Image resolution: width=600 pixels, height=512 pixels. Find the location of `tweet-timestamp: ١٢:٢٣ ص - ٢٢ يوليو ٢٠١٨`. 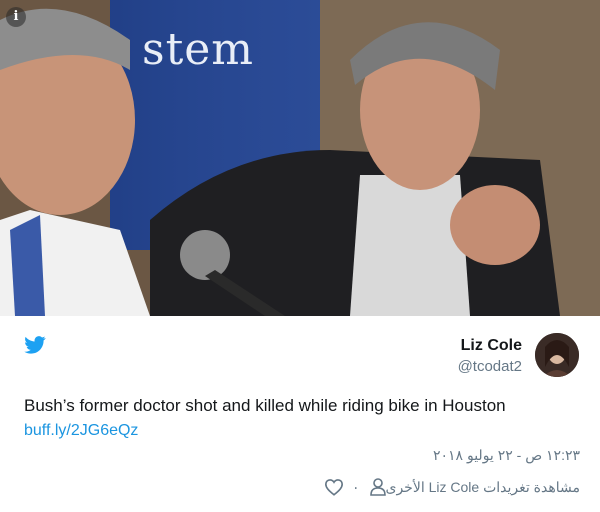

tweet-timestamp: ١٢:٢٣ ص - ٢٢ يوليو ٢٠١٨ is located at coordinates (506, 455).